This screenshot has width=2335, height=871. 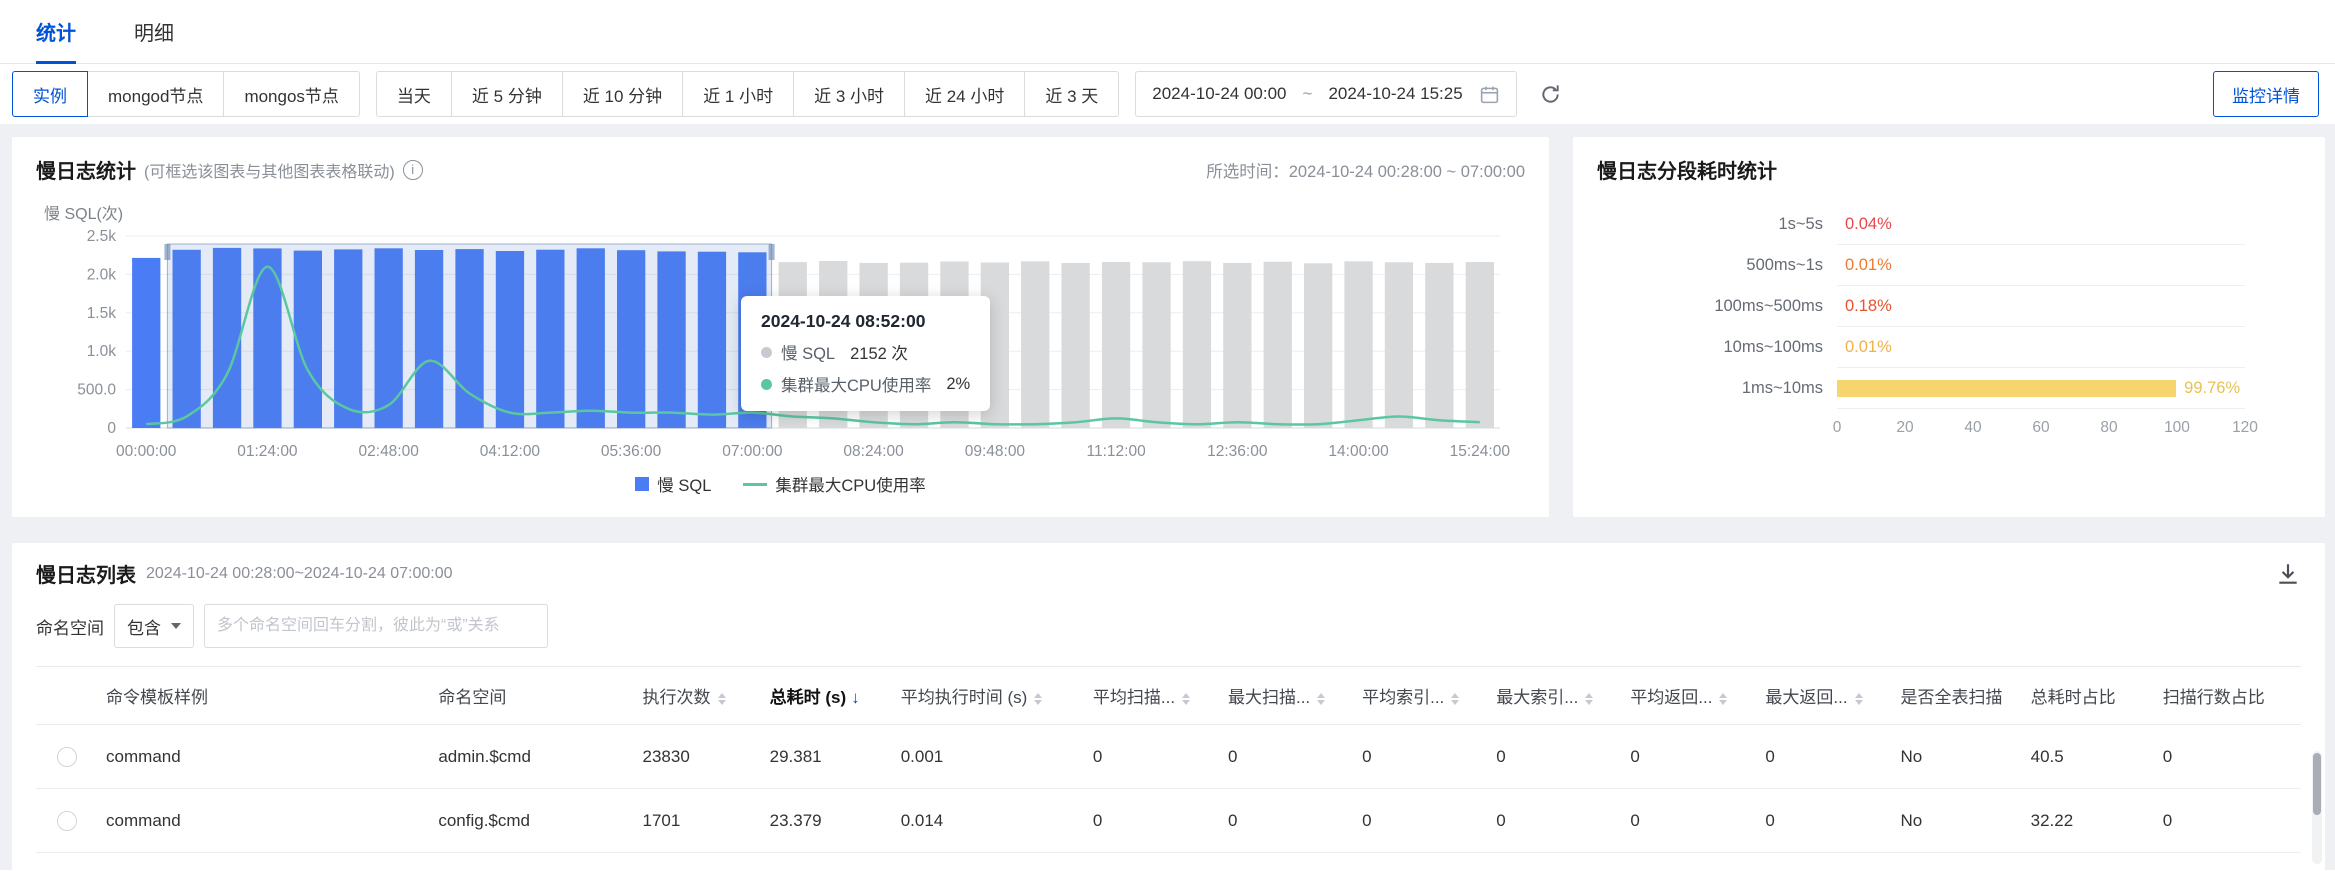 I want to click on segment-bar, so click(x=2007, y=388).